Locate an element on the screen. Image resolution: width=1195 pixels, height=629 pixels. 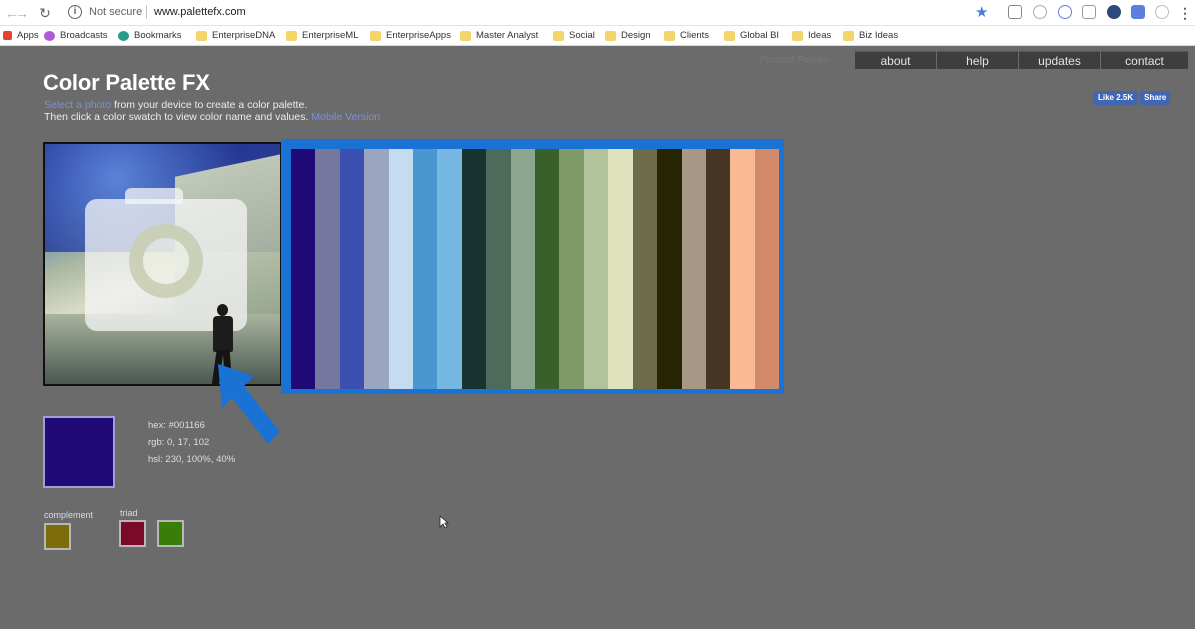
bookmark-item: EnterpriseML is located at coordinates (322, 35).